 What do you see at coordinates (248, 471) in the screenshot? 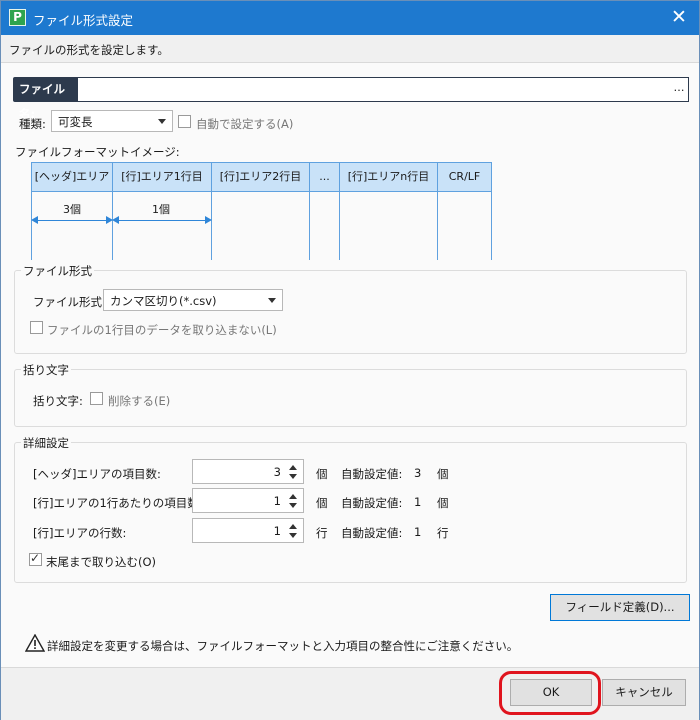
I see `header-item-count-stepper: 3` at bounding box center [248, 471].